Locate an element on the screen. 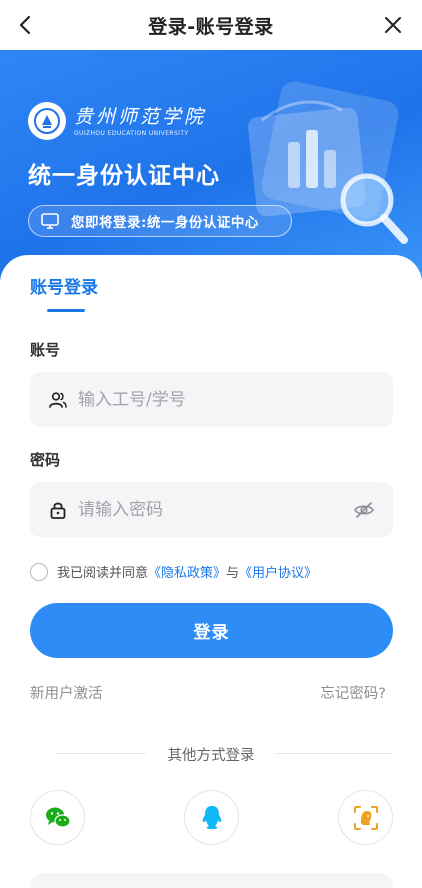 The height and width of the screenshot is (888, 422). agreement-row: 我已阅读并同意 《隐私政策》 与 《用户协议》 is located at coordinates (173, 571).